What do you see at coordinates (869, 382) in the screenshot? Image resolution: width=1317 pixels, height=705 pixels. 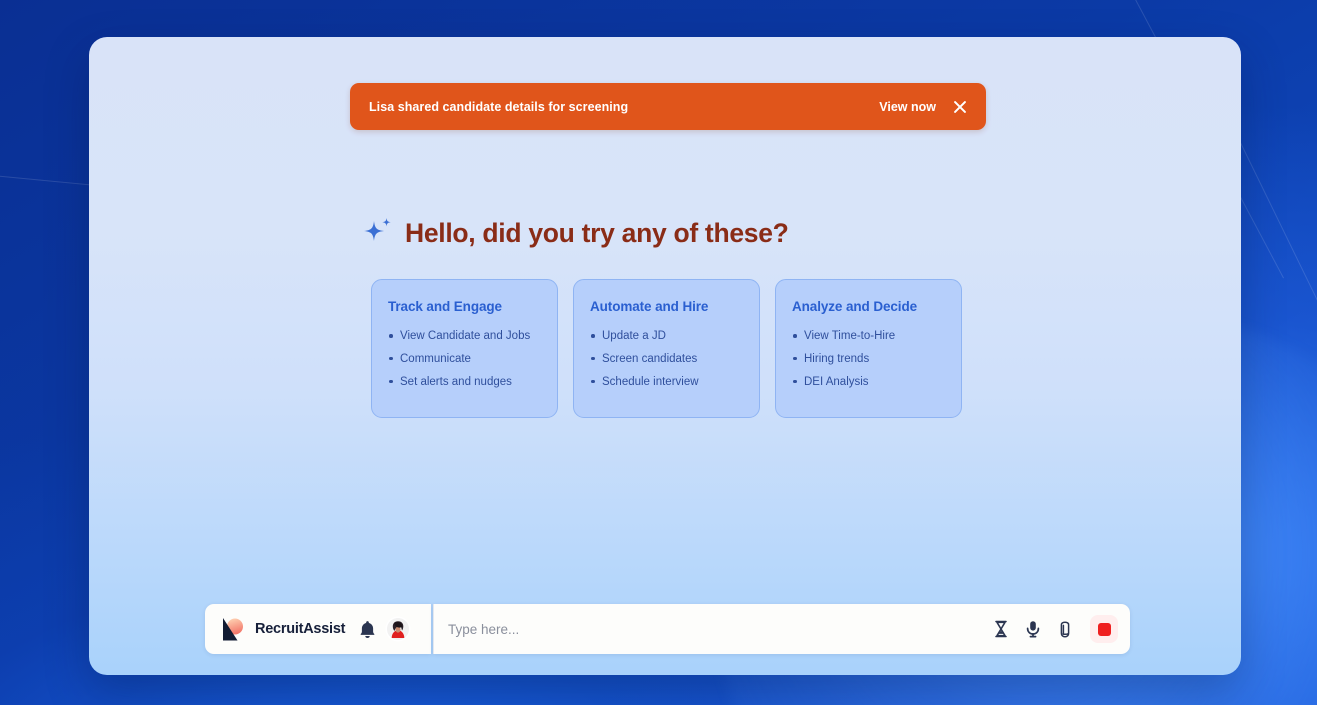 I see `list-item: DEI Analysis` at bounding box center [869, 382].